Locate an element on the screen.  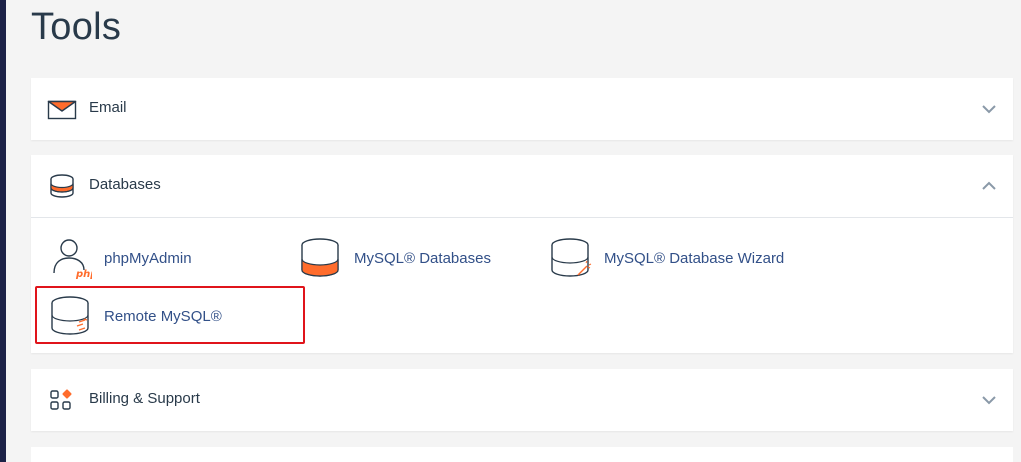
tool-remote-mysql: Remote MySQL® is located at coordinates (165, 317).